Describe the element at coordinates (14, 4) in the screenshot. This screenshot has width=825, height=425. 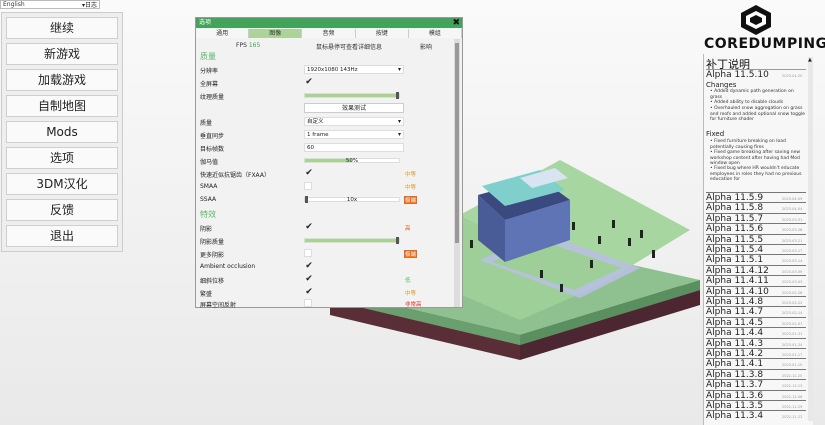
I see `language-current: English` at that location.